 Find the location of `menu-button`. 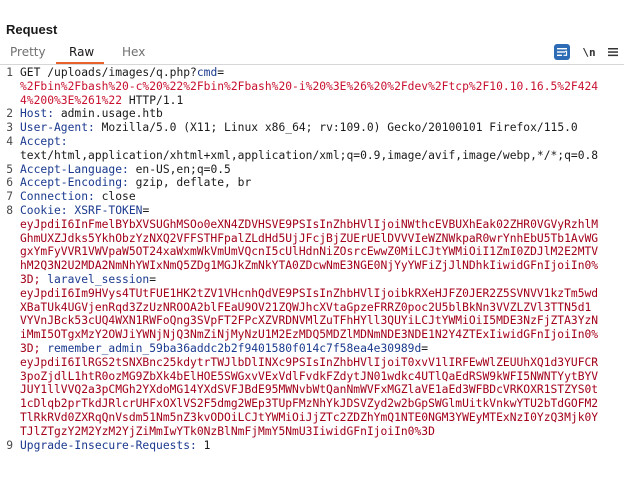

menu-button is located at coordinates (613, 52).